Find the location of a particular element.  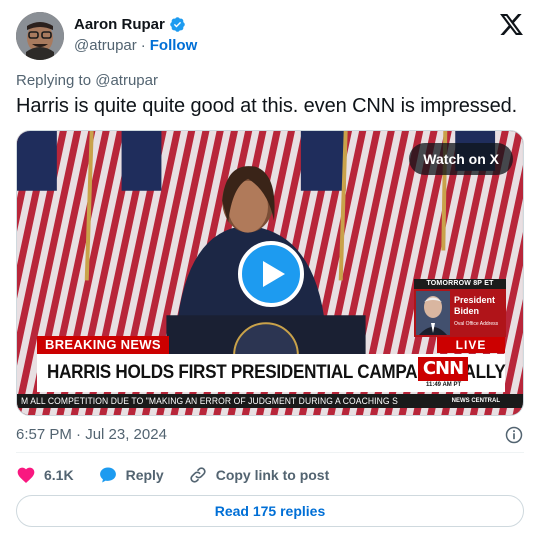

promo-photo is located at coordinates (433, 313).